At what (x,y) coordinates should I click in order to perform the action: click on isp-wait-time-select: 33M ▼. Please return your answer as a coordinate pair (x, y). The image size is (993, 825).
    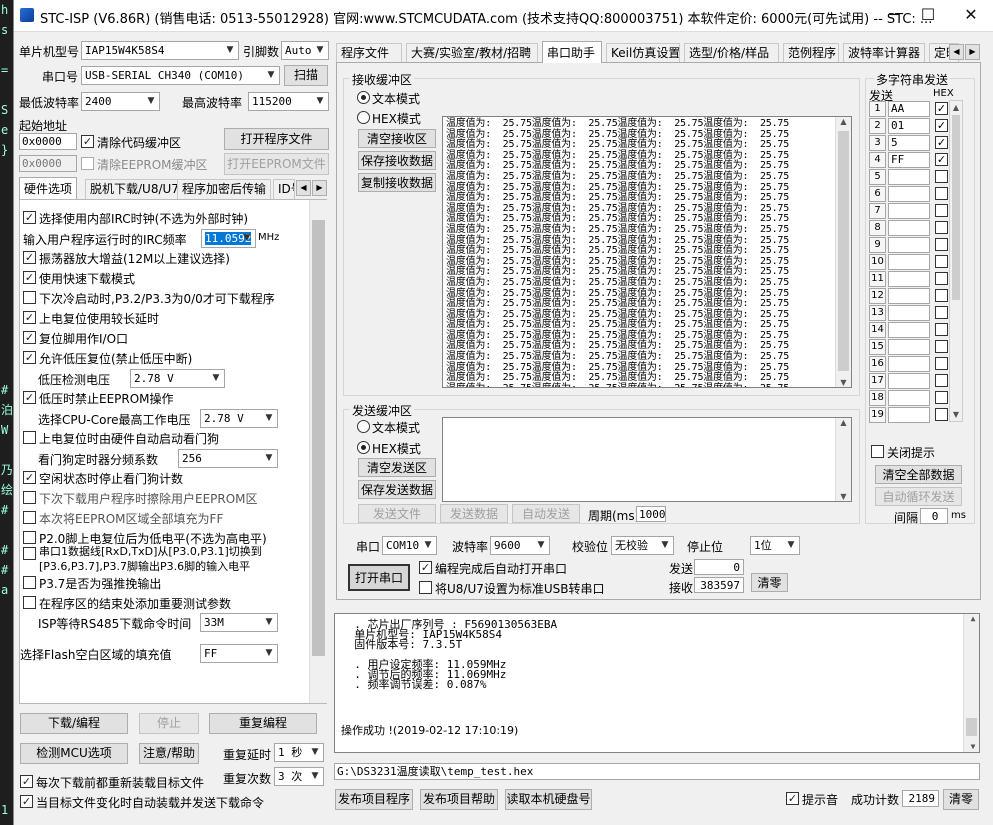
    Looking at the image, I should click on (239, 622).